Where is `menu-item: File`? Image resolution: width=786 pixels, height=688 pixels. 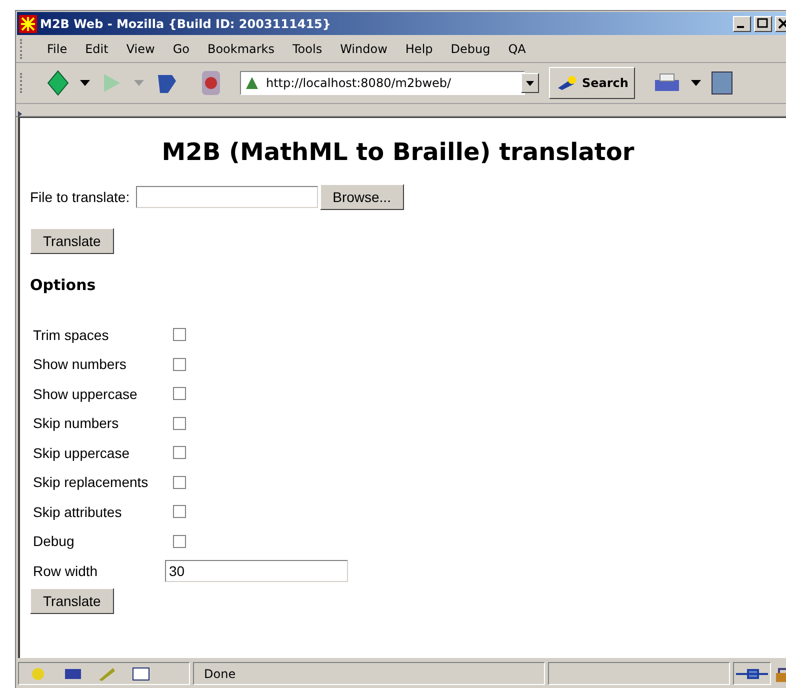 menu-item: File is located at coordinates (57, 49).